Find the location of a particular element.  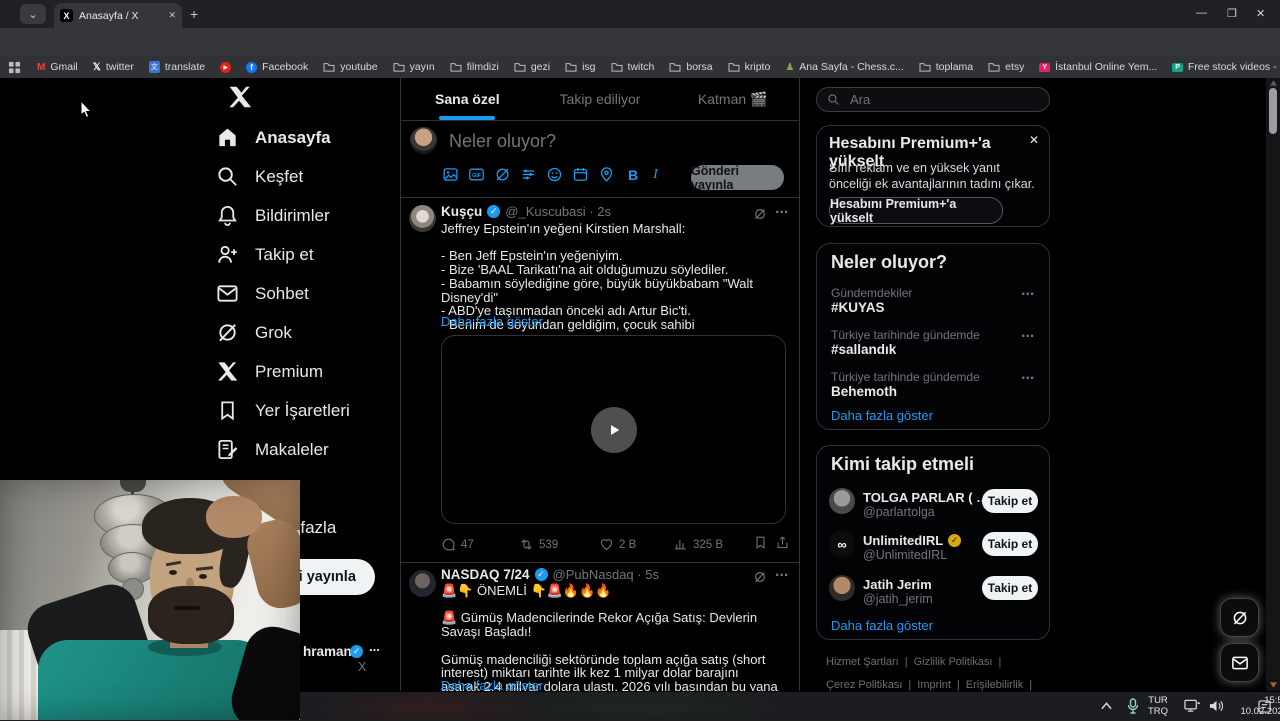

sidebar-profile-name: hraman is located at coordinates (327, 651).